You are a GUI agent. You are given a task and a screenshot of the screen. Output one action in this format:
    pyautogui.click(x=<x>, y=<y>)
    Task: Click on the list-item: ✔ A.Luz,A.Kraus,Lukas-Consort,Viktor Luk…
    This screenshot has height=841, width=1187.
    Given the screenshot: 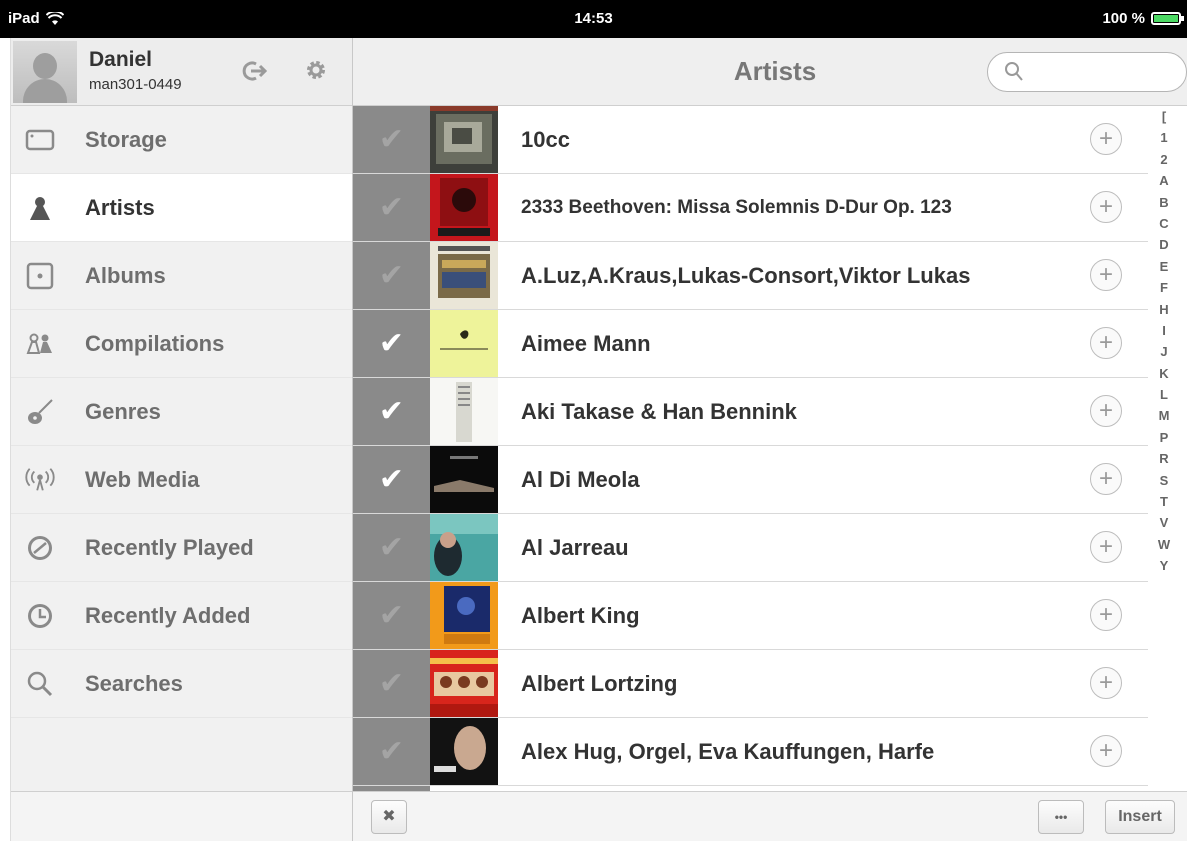 What is the action you would take?
    pyautogui.click(x=750, y=276)
    